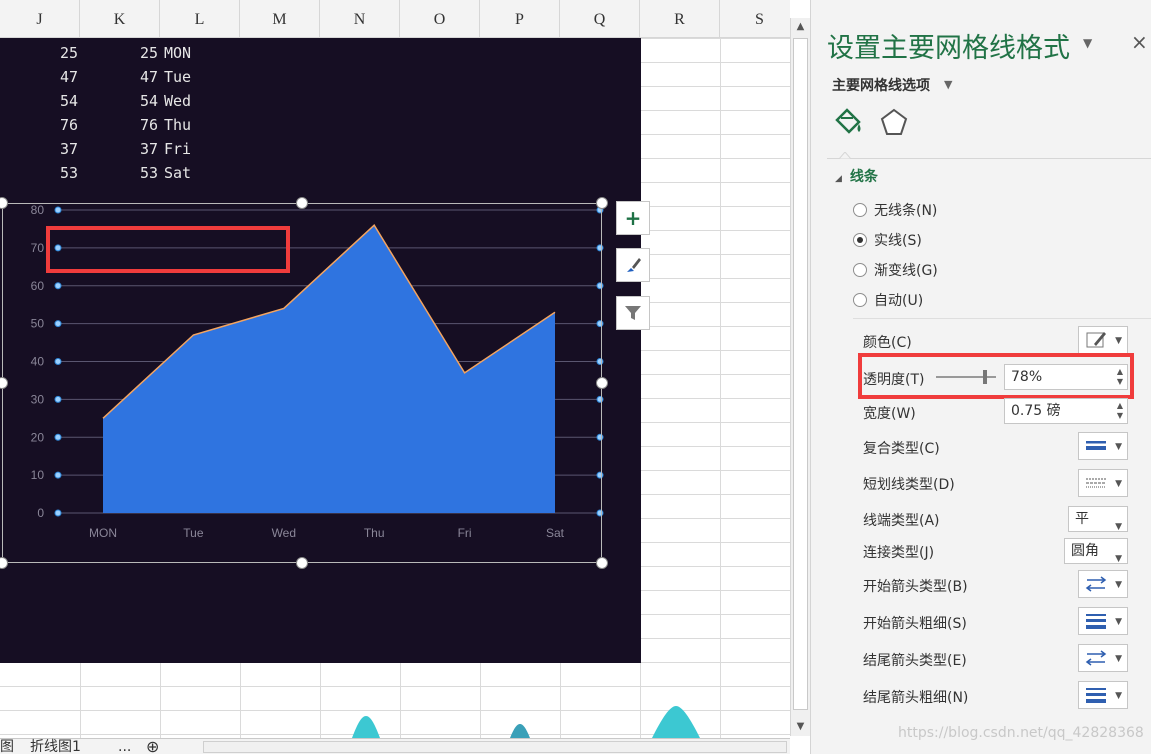  I want to click on column-header: Q, so click(600, 19).